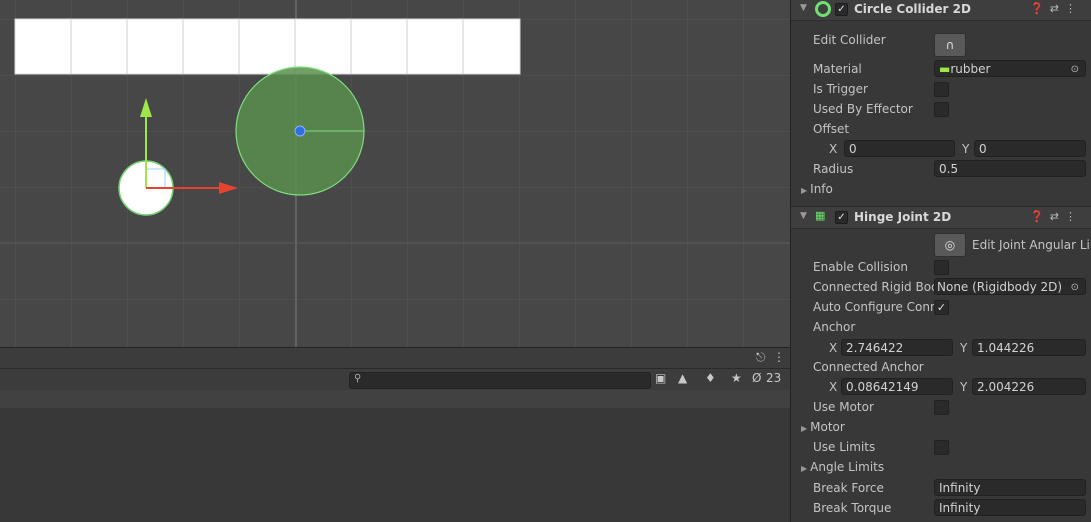 Image resolution: width=1091 pixels, height=522 pixels. I want to click on used-by-effector-label: Used By Effector, so click(863, 109).